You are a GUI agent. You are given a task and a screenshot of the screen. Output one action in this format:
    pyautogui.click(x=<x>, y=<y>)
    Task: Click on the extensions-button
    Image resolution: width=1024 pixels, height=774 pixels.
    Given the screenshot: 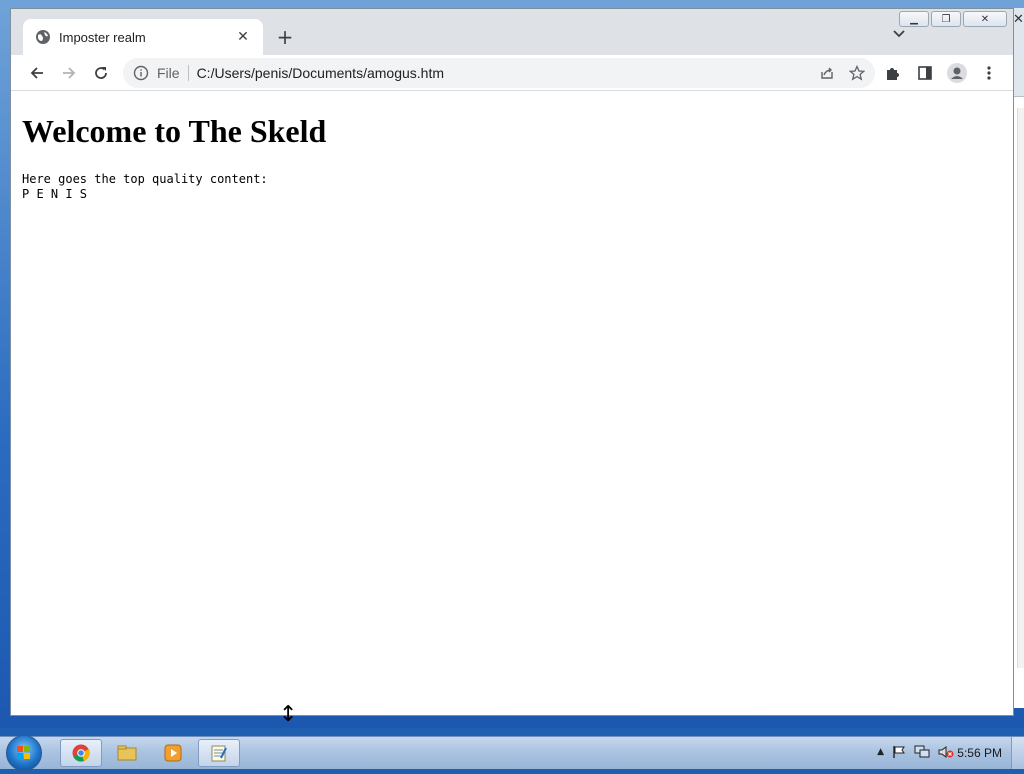 What is the action you would take?
    pyautogui.click(x=893, y=73)
    